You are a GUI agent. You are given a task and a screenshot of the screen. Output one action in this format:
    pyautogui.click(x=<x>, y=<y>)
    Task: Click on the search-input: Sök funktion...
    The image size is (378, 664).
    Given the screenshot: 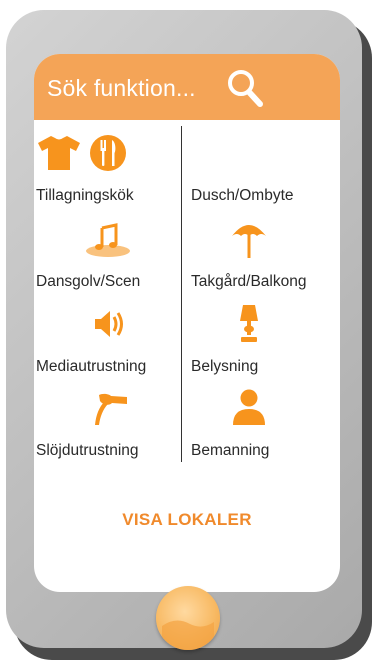 What is the action you would take?
    pyautogui.click(x=121, y=88)
    